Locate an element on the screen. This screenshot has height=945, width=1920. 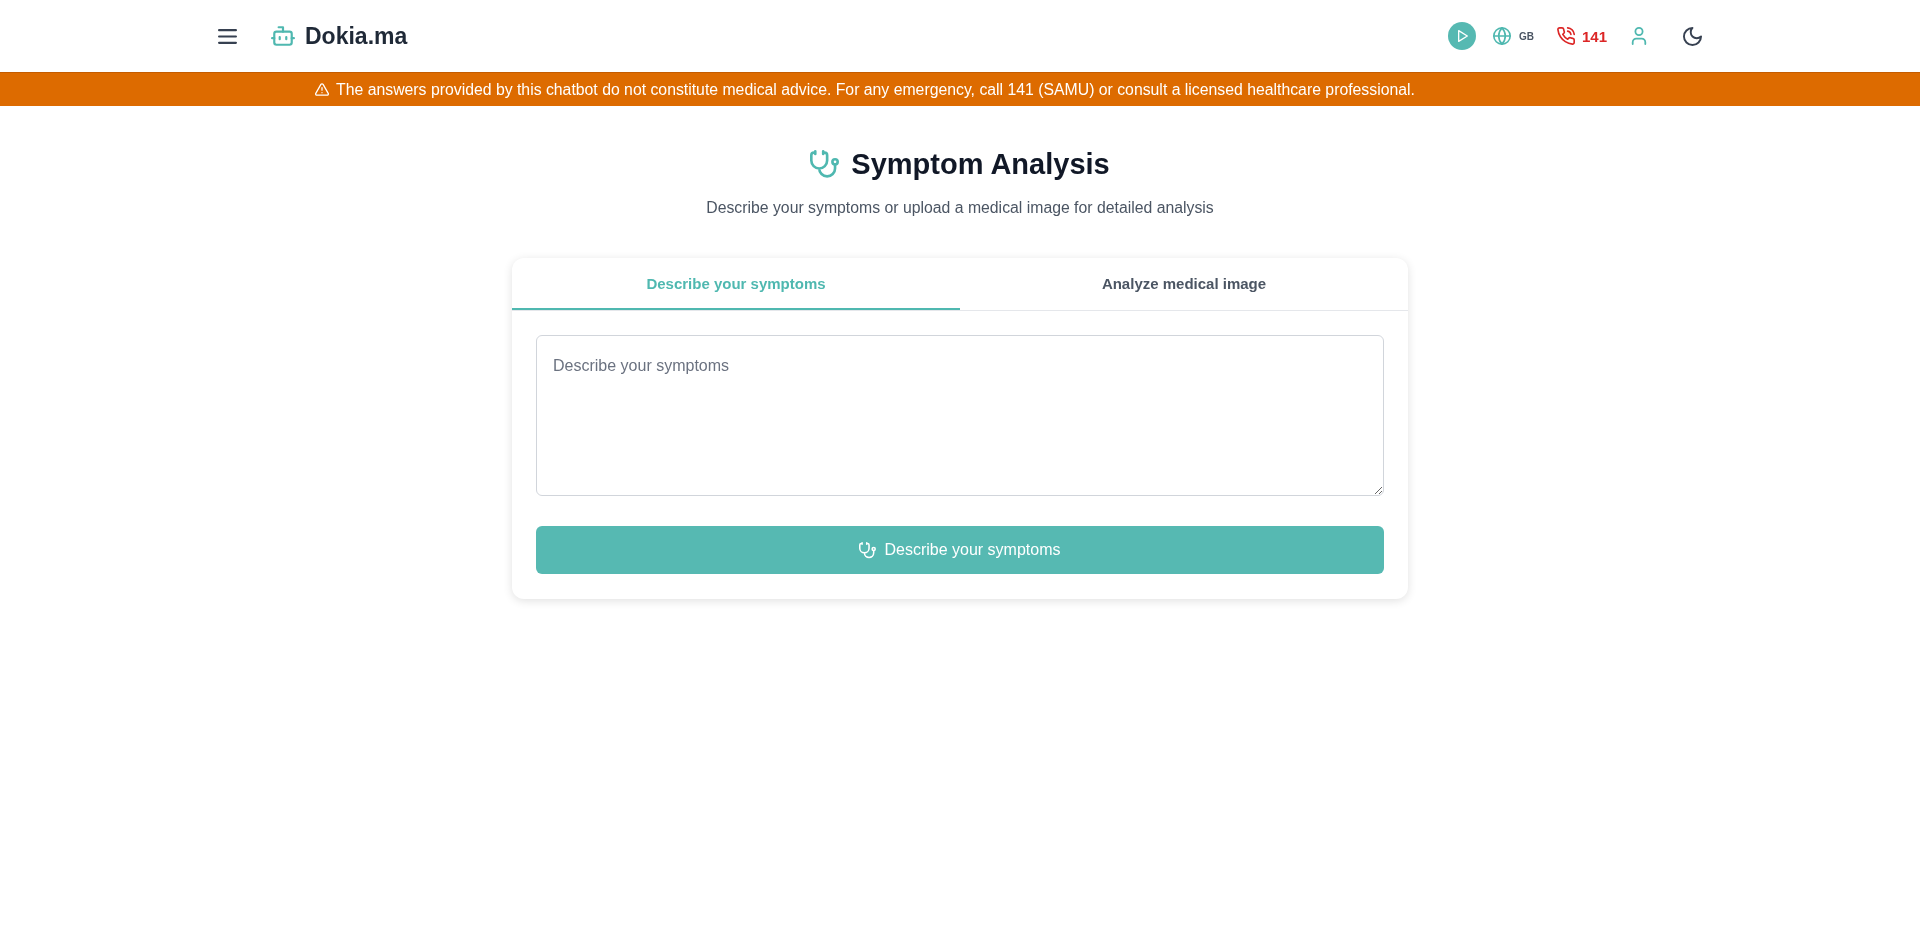
menu-icon is located at coordinates (227, 36).